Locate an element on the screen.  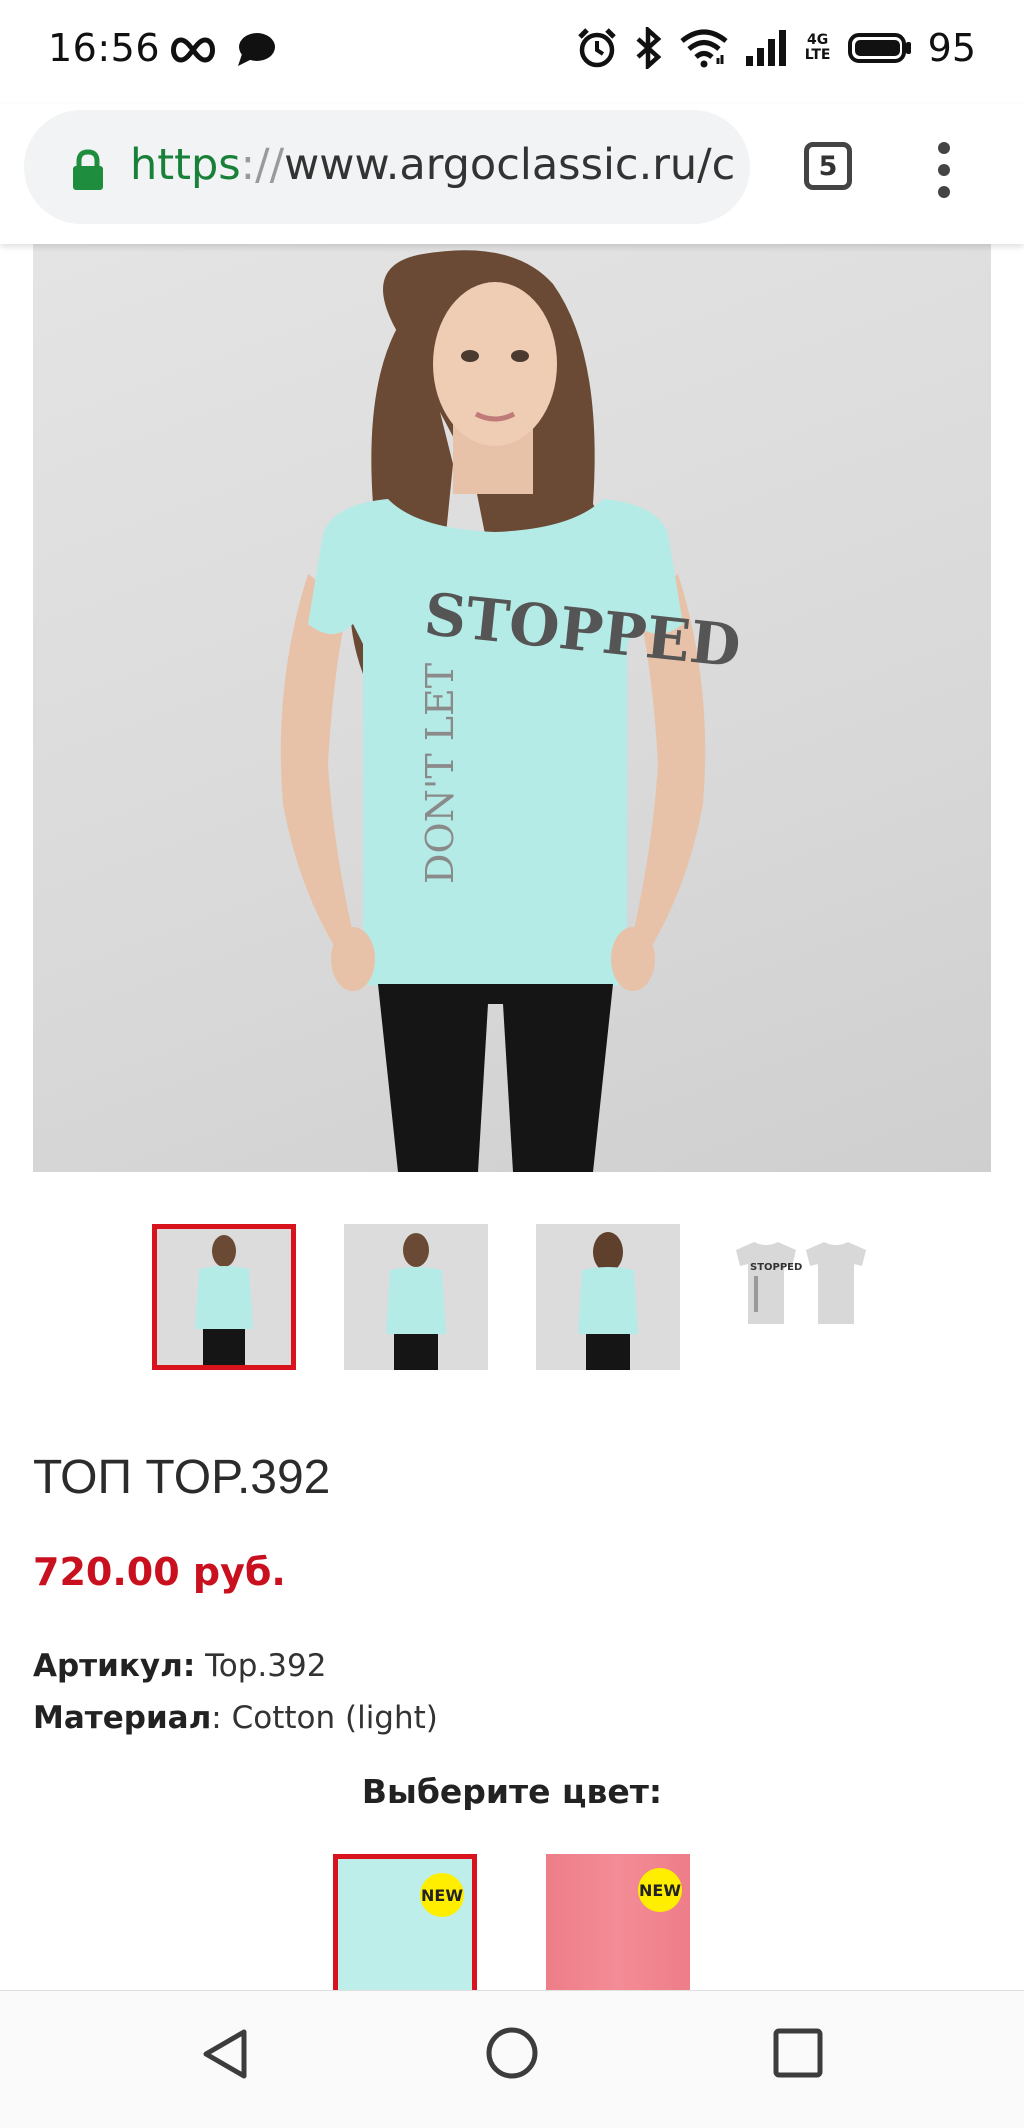
url-text: https://www.argoclassic.ru/c is located at coordinates (435, 165).